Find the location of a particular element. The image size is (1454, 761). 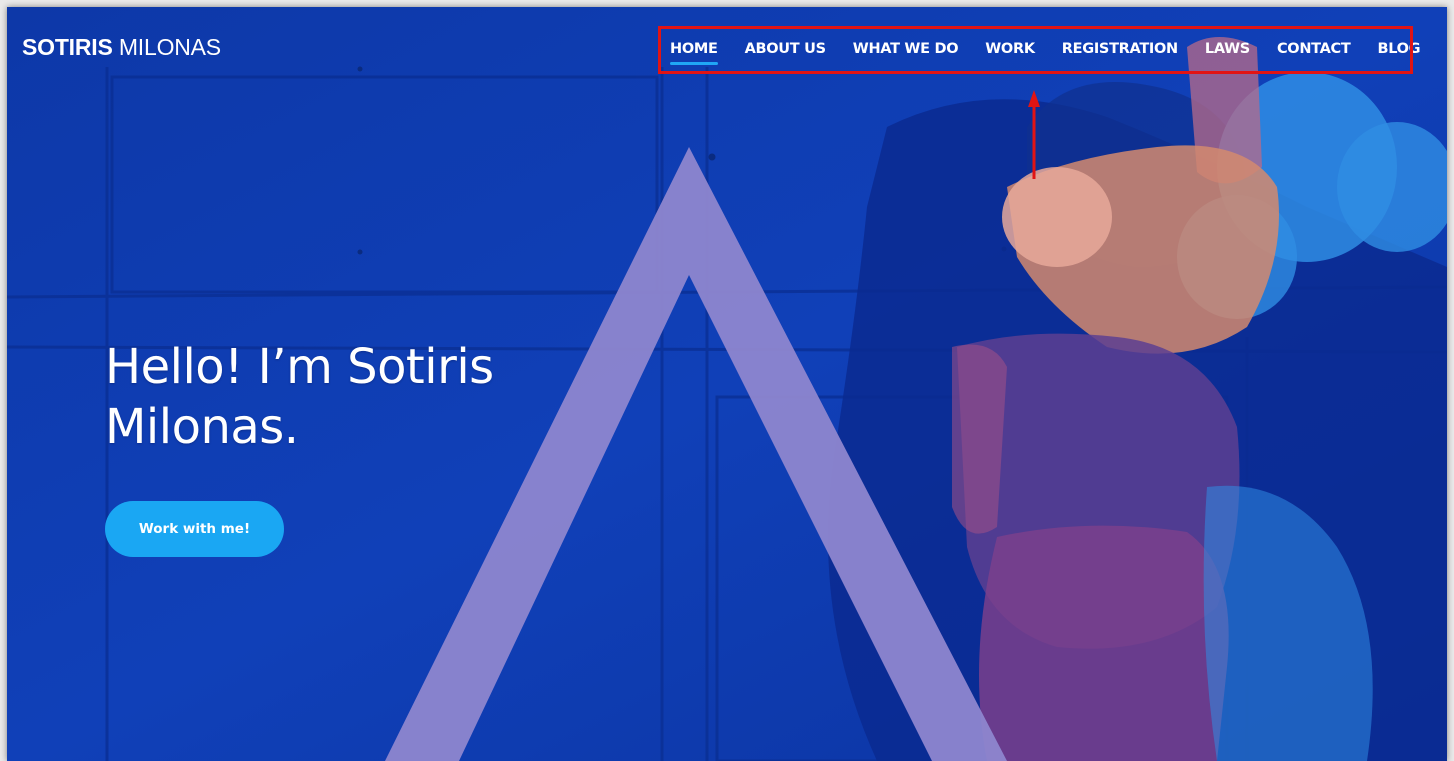

logo-light-text: MILONAS is located at coordinates (169, 47).